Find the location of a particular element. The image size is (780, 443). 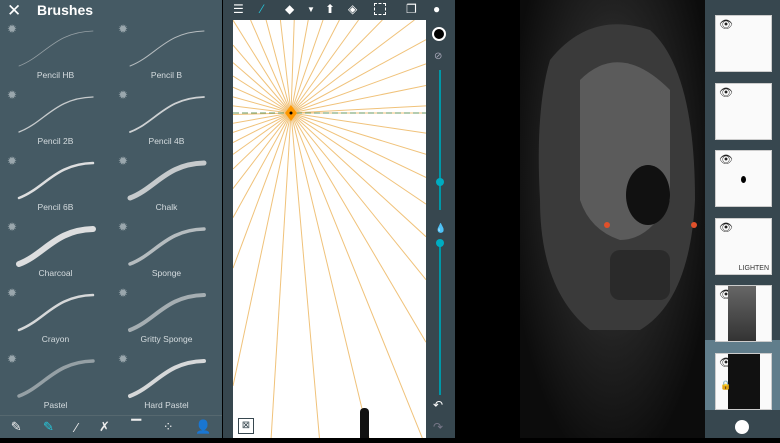

brush-item: ✹ Sponge is located at coordinates (166, 252).